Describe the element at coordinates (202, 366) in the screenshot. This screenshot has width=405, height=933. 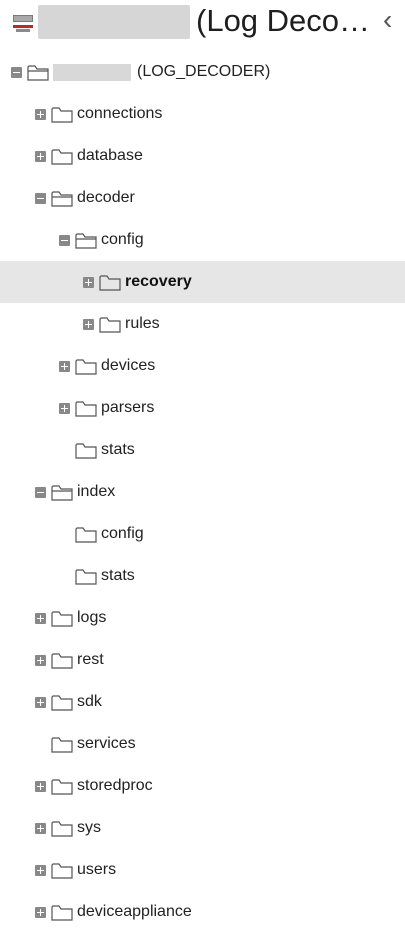
I see `tree-item-devices: devices` at that location.